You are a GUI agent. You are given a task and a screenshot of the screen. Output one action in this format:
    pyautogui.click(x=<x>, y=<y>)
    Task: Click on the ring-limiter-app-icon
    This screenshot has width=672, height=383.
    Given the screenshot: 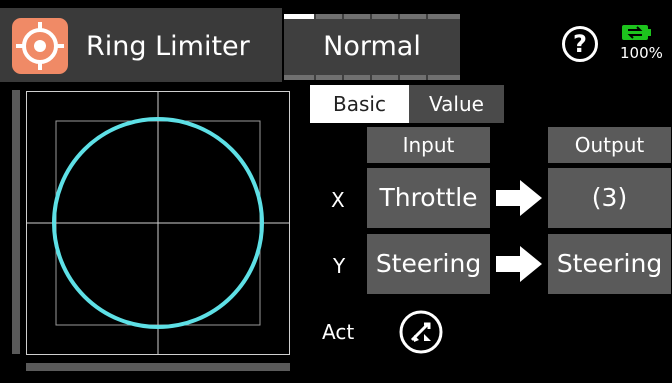 What is the action you would take?
    pyautogui.click(x=40, y=46)
    